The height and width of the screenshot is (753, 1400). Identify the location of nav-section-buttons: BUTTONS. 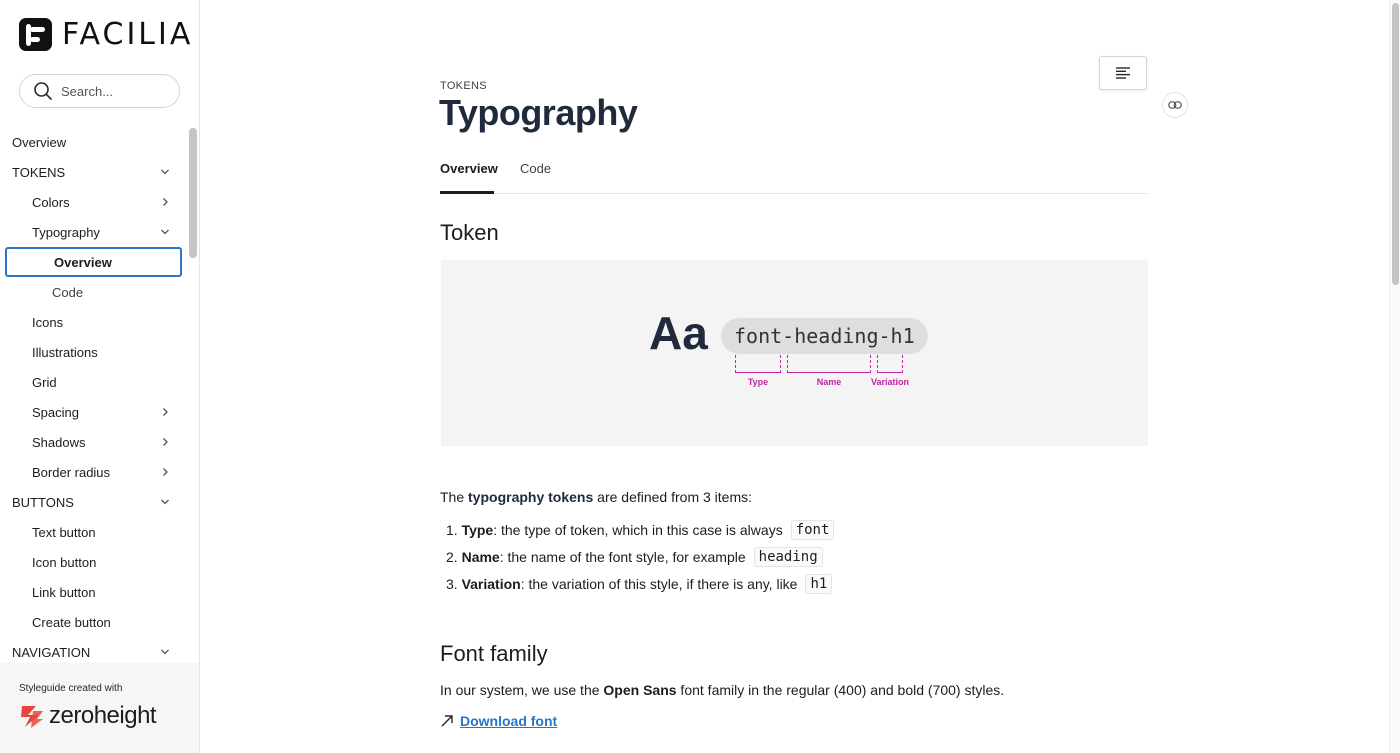
(93, 502).